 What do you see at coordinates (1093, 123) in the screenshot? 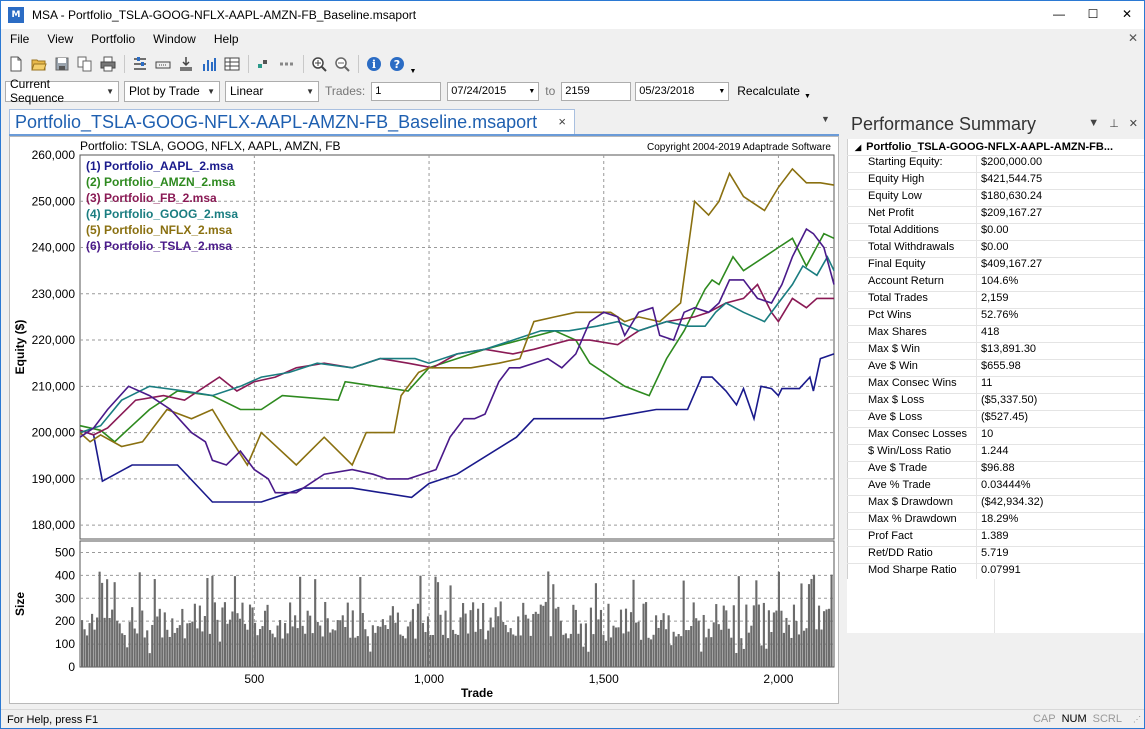
I see `dropdown-icon: ▼` at bounding box center [1093, 123].